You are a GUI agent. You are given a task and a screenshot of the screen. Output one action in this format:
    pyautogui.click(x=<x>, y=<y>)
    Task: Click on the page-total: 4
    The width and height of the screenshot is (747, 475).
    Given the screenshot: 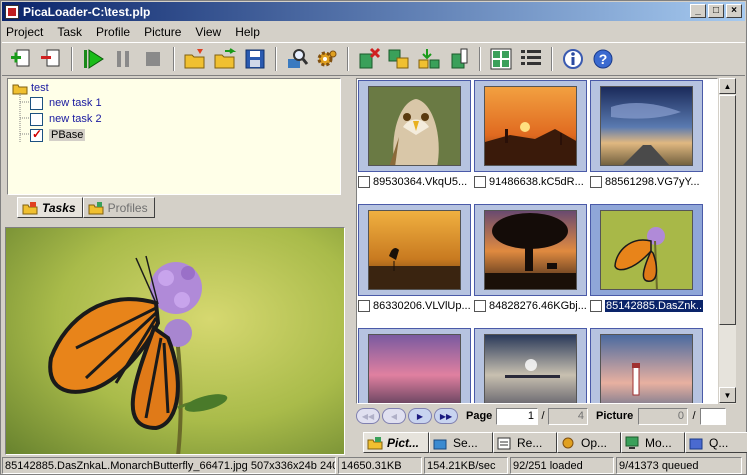 What is the action you would take?
    pyautogui.click(x=568, y=416)
    